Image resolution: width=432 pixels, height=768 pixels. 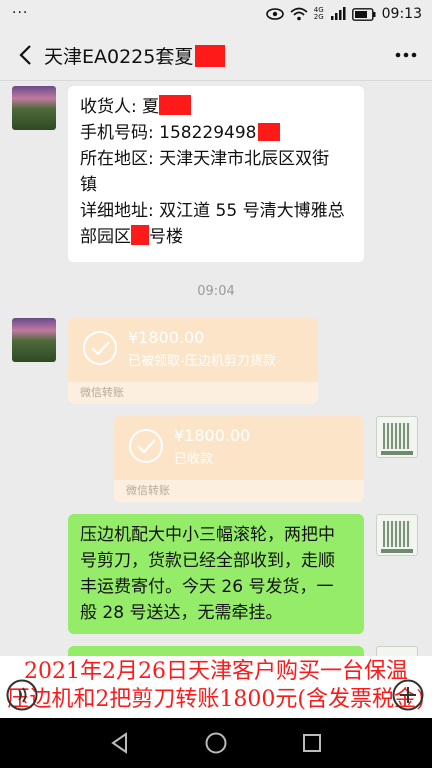 I want to click on wifi-icon, so click(x=299, y=14).